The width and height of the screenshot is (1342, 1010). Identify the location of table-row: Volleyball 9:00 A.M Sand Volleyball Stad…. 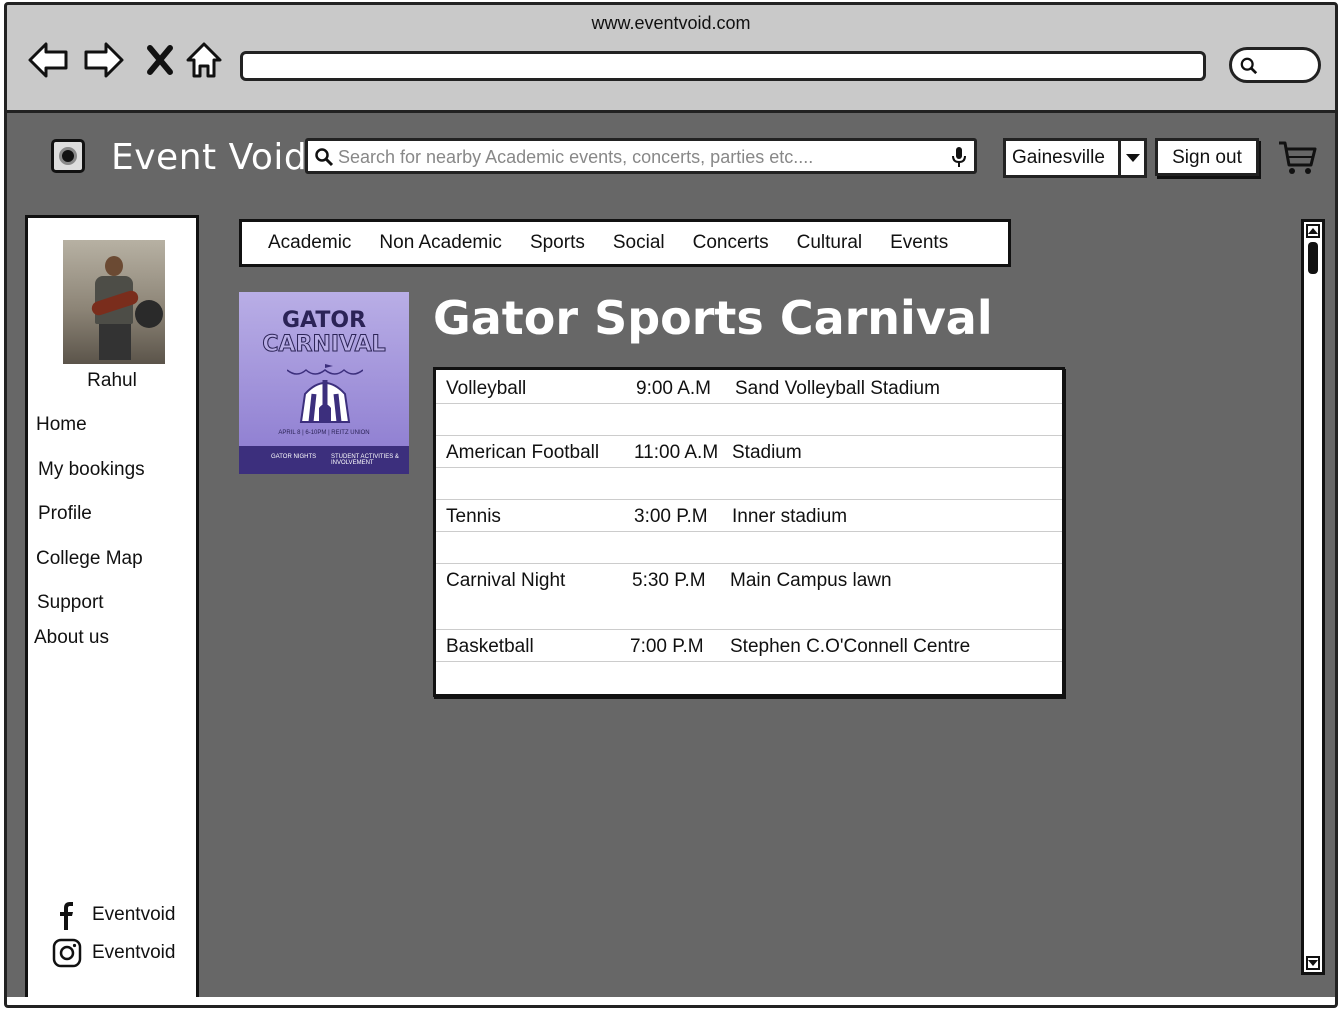
(749, 388).